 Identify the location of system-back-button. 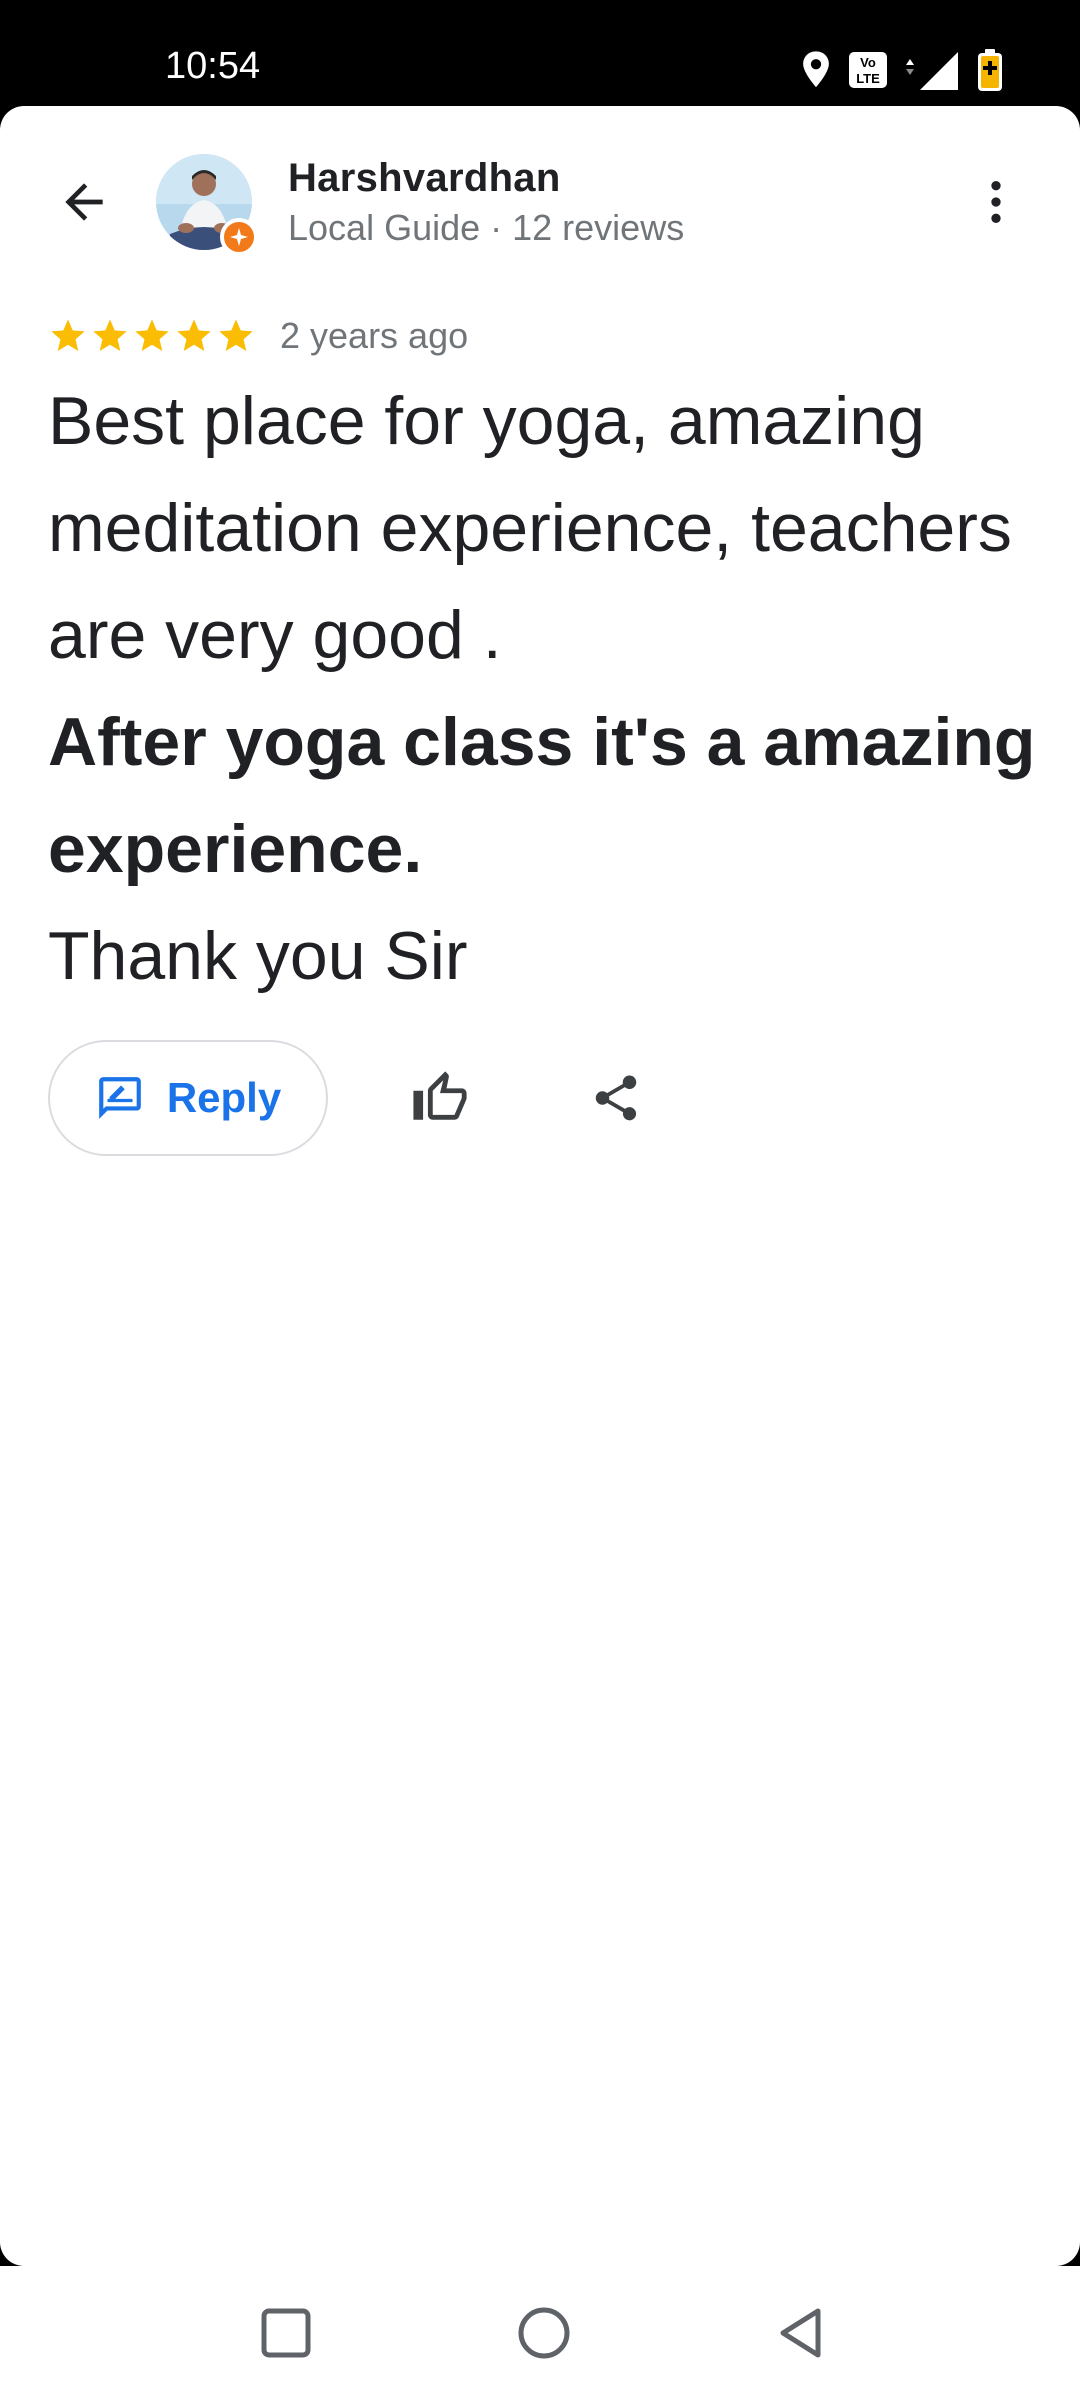
(802, 2333).